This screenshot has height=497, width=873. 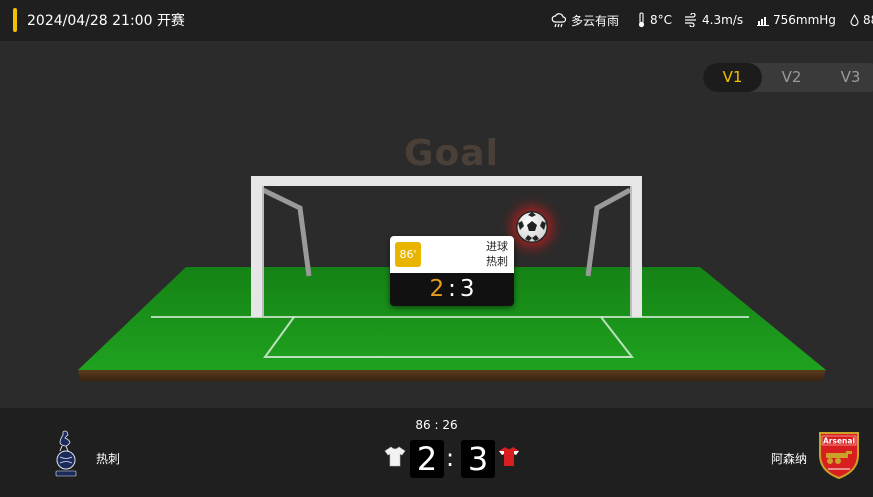 What do you see at coordinates (437, 289) in the screenshot?
I see `event-home-score: 2` at bounding box center [437, 289].